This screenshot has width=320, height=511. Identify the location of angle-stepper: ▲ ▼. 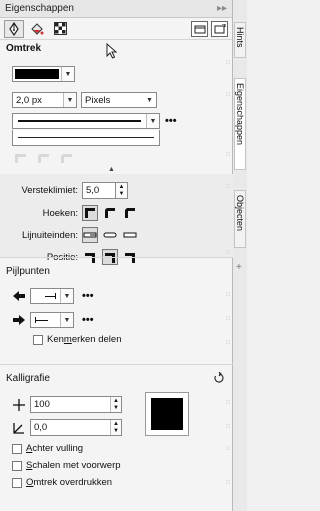
(115, 427).